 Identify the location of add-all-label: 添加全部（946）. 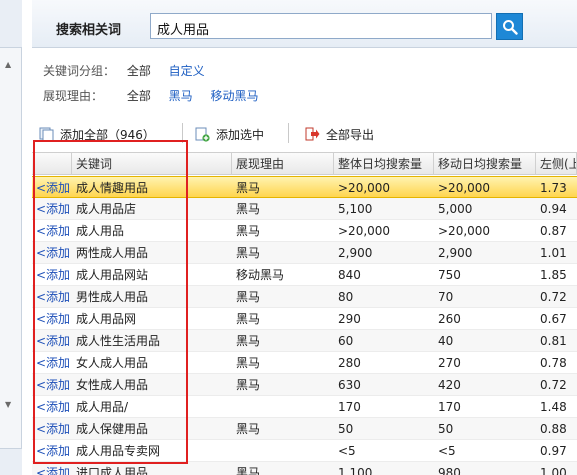
(107, 134).